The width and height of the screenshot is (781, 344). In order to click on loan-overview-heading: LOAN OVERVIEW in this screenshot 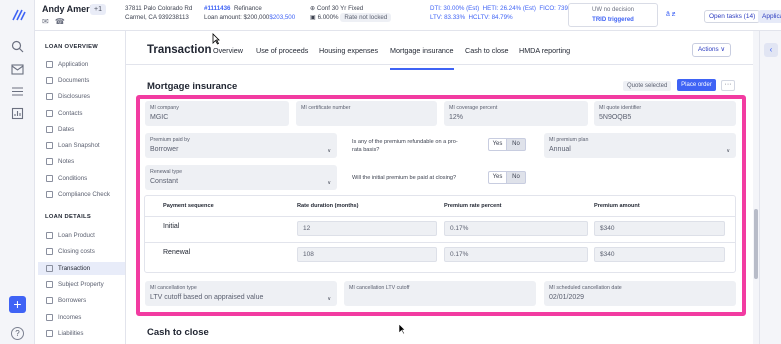, I will do `click(72, 47)`.